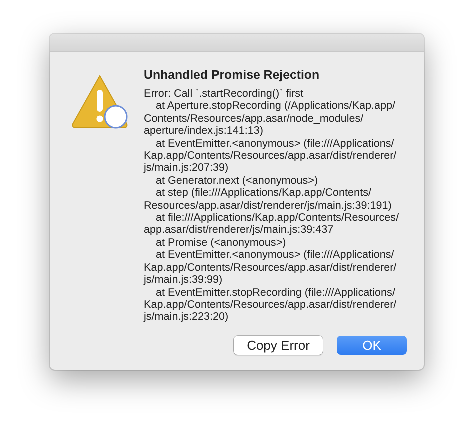 This screenshot has height=436, width=474. Describe the element at coordinates (271, 267) in the screenshot. I see `stack-trace-line: at EventEmitter.<anonymous> (file:///Applications/ Kap.app/Contents/Resources/app.asar/dist/renderer/ js/main.js:39:99)` at that location.